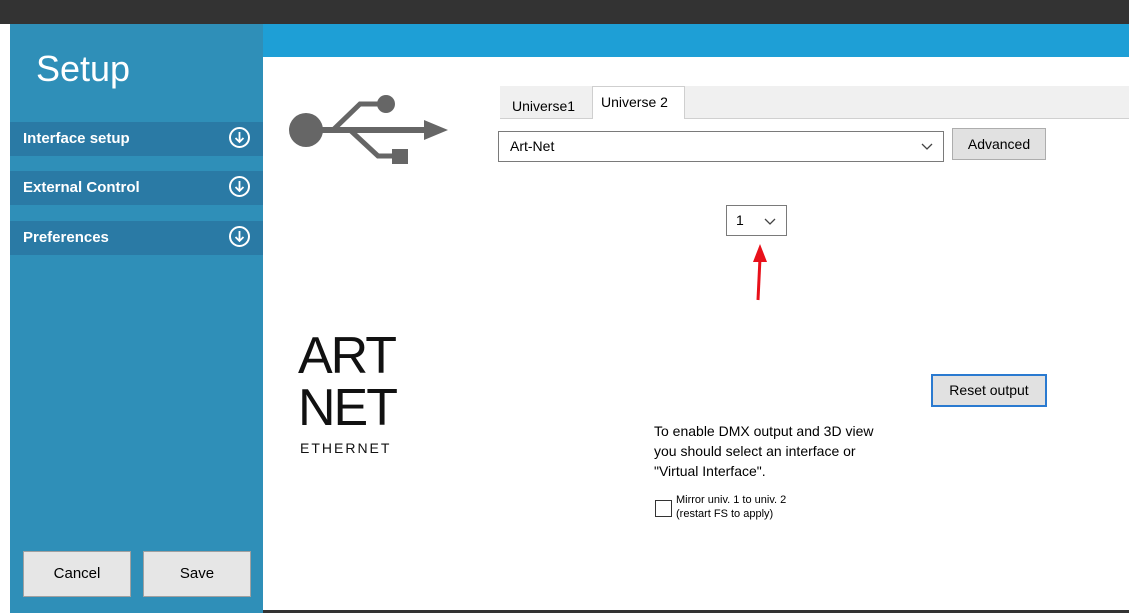  What do you see at coordinates (696, 40) in the screenshot?
I see `header-strip` at bounding box center [696, 40].